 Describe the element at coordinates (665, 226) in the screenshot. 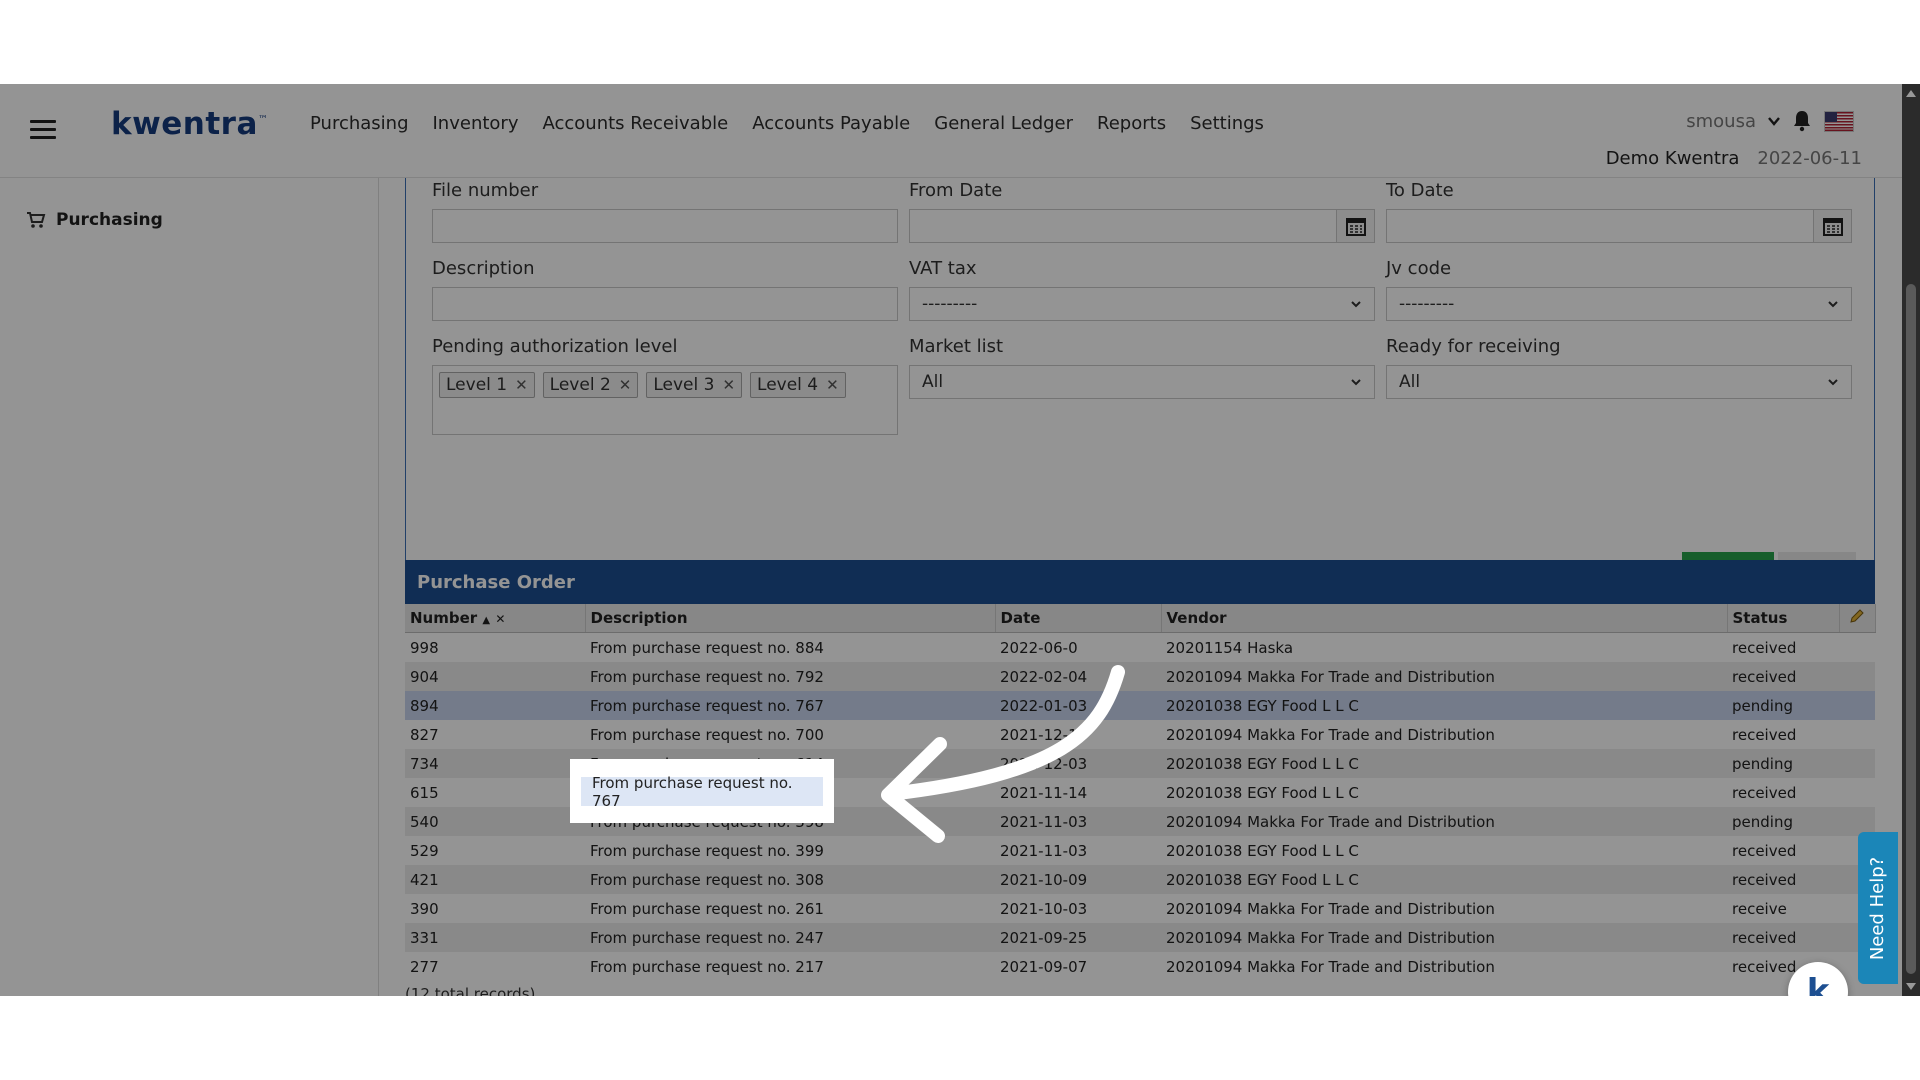

I see `file-number-input` at that location.